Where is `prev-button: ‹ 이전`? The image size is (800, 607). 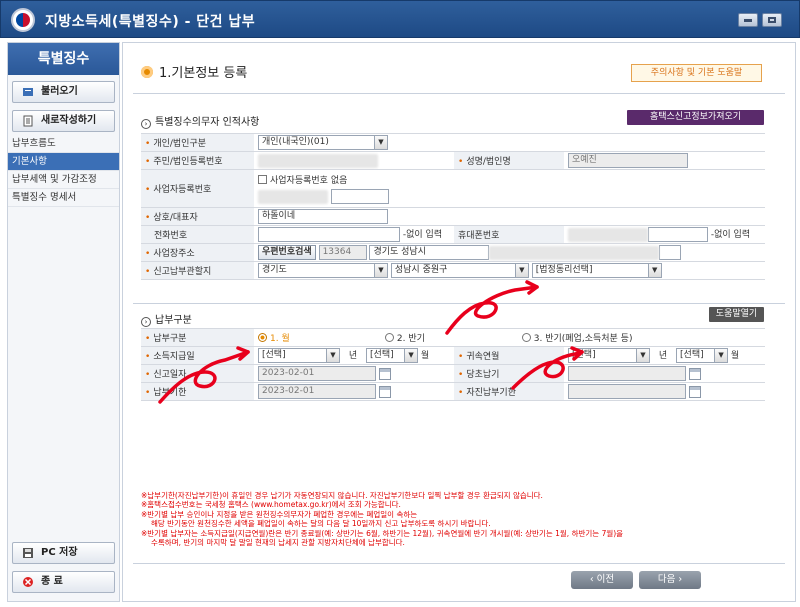 prev-button: ‹ 이전 is located at coordinates (602, 580).